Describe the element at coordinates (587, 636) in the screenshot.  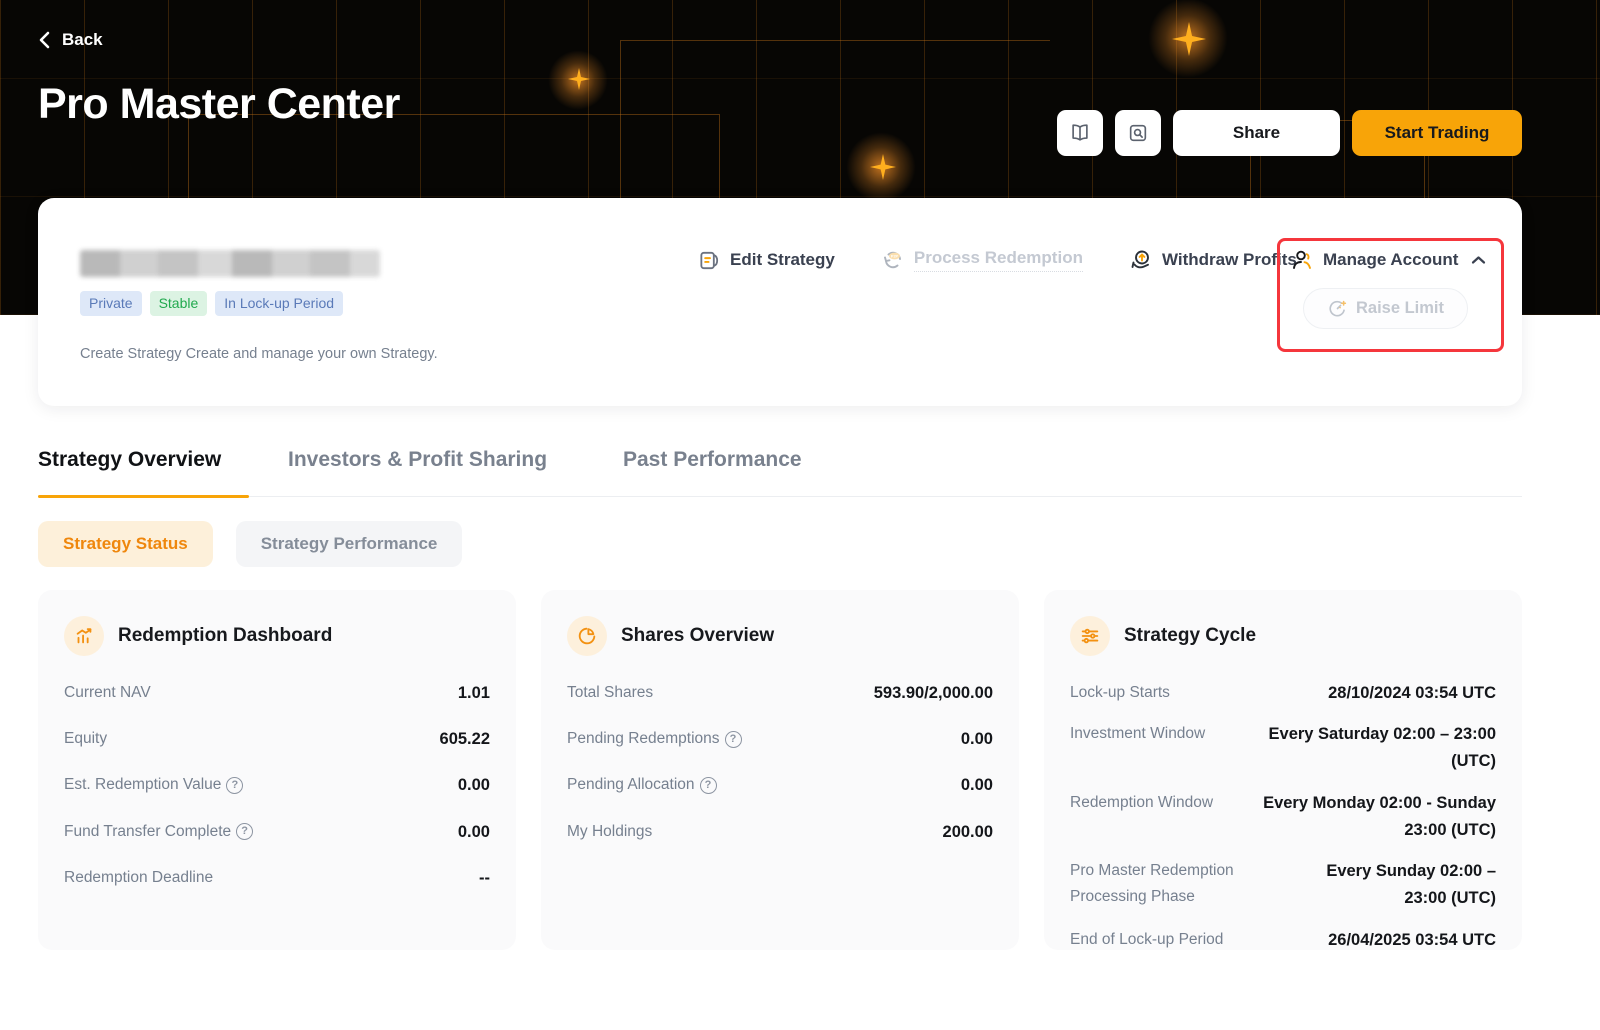
I see `pie-chart-icon` at that location.